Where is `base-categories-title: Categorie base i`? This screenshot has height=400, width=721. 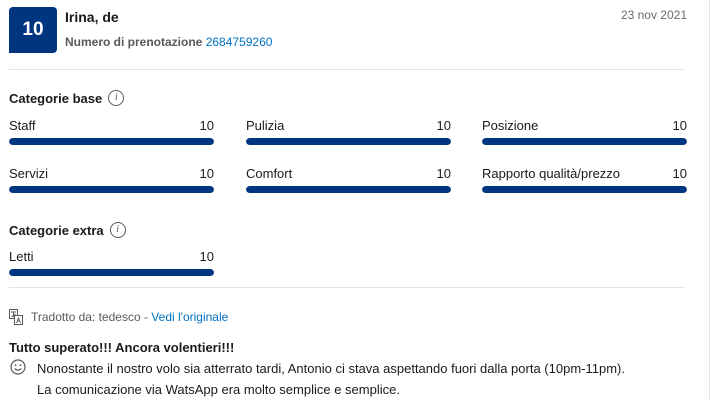 base-categories-title: Categorie base i is located at coordinates (67, 98).